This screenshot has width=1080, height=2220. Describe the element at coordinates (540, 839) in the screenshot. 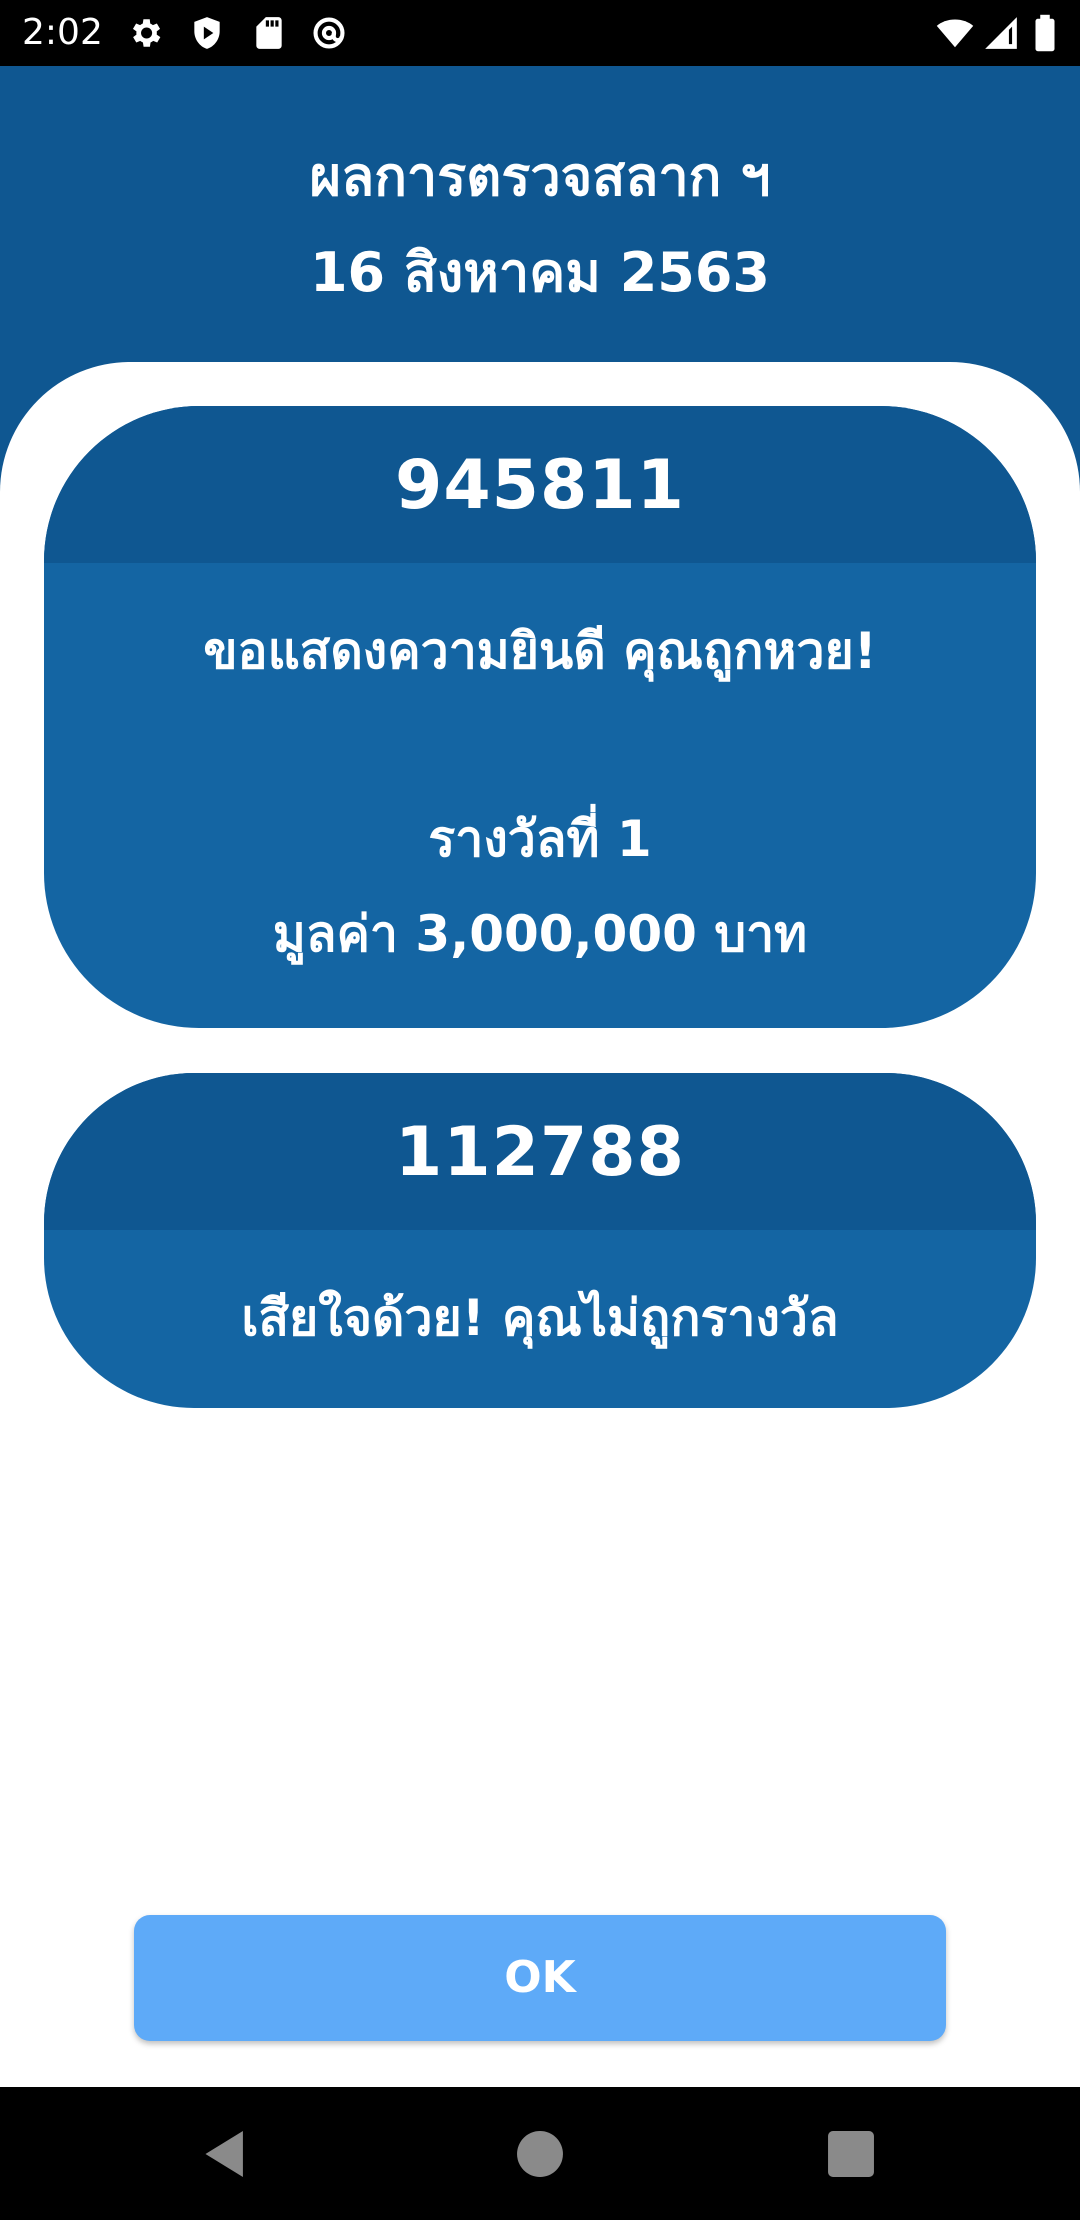

I see `prize-name: รางวัลที่ 1` at that location.